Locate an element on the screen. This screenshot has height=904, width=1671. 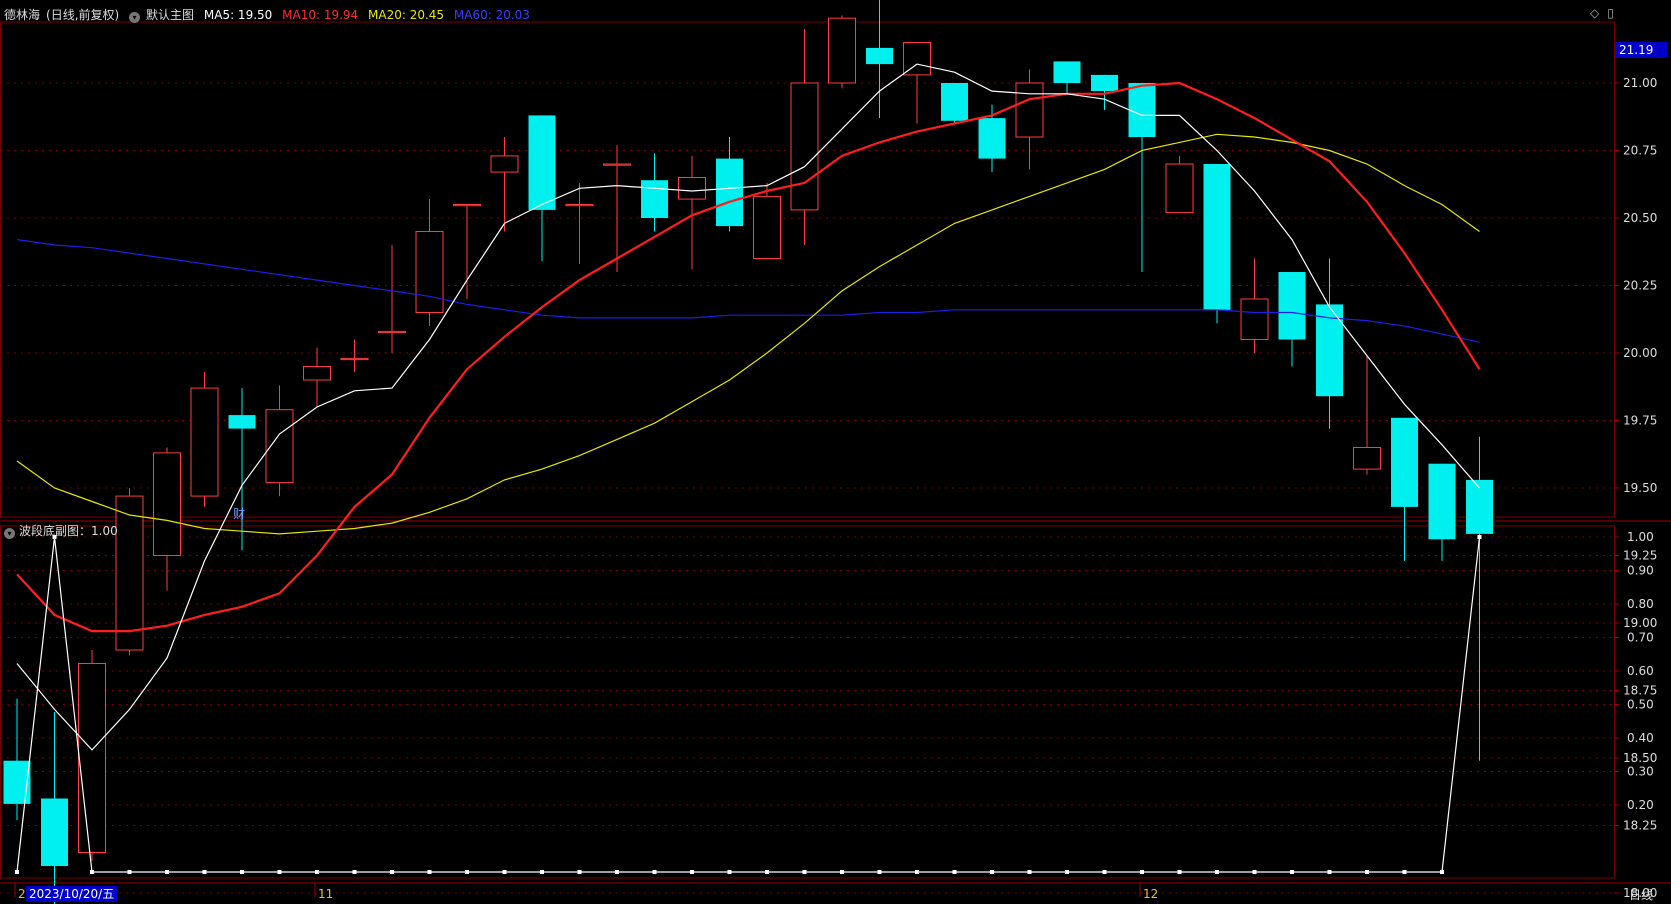
sub-y-tick-label: 0.60 is located at coordinates (1640, 671).